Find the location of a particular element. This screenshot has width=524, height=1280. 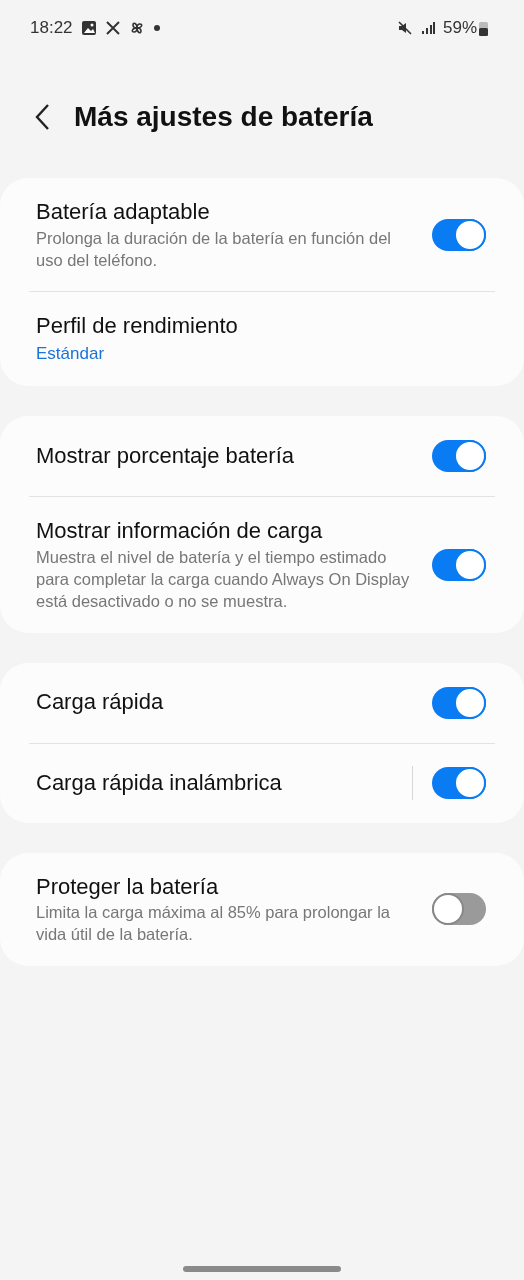

signal-icon is located at coordinates (427, 28).